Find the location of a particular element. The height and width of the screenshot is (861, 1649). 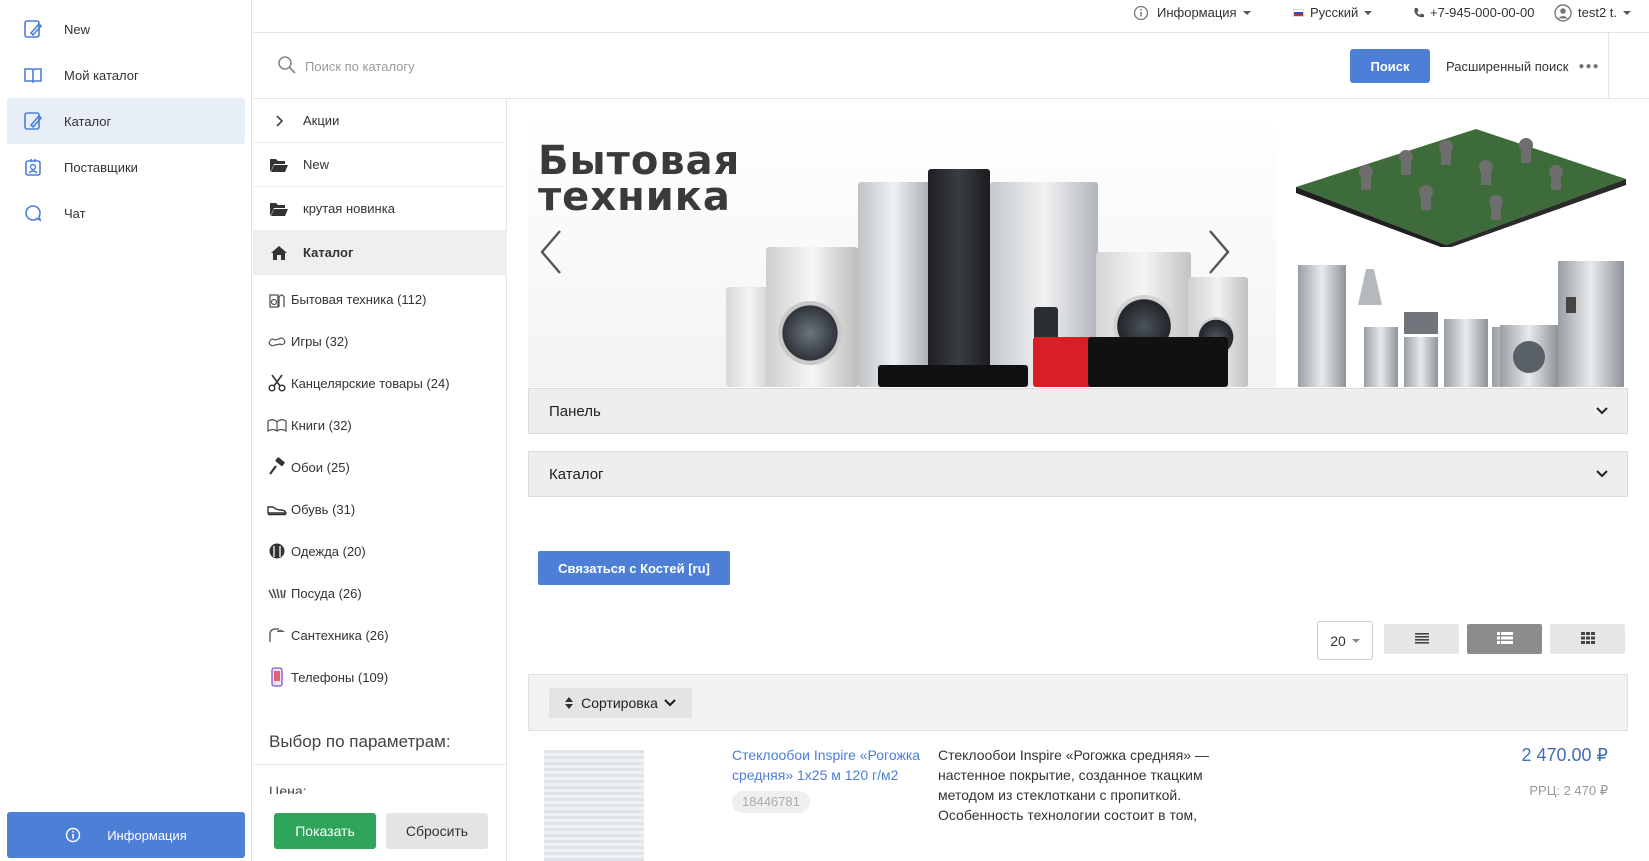

category-label: Канцелярские товары (24) is located at coordinates (370, 383).